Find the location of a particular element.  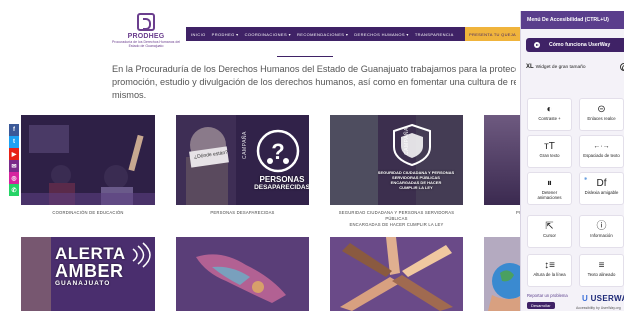

highlight-links-button: ⊝ Enlaces realce is located at coordinates (601, 114).